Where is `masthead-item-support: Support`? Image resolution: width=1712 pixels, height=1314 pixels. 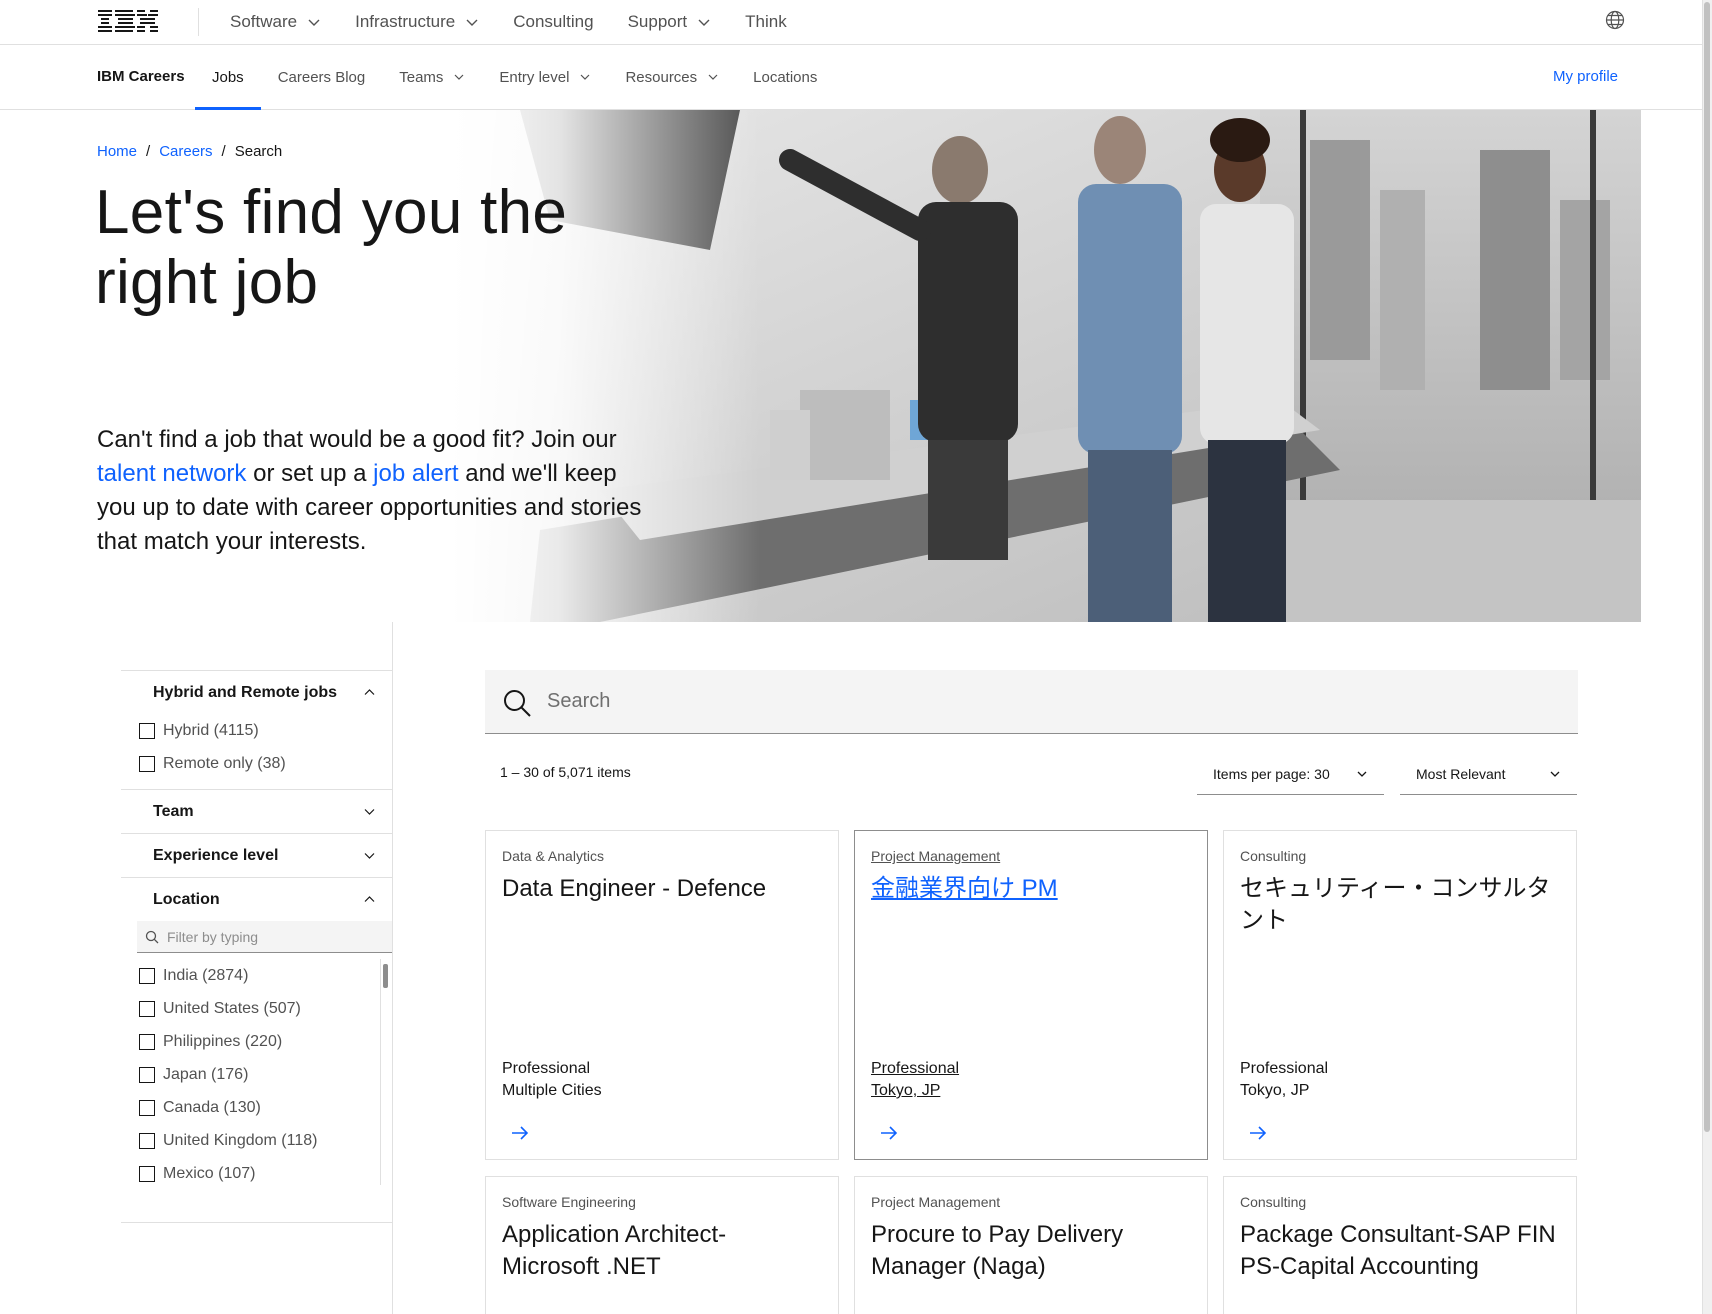 masthead-item-support: Support is located at coordinates (670, 22).